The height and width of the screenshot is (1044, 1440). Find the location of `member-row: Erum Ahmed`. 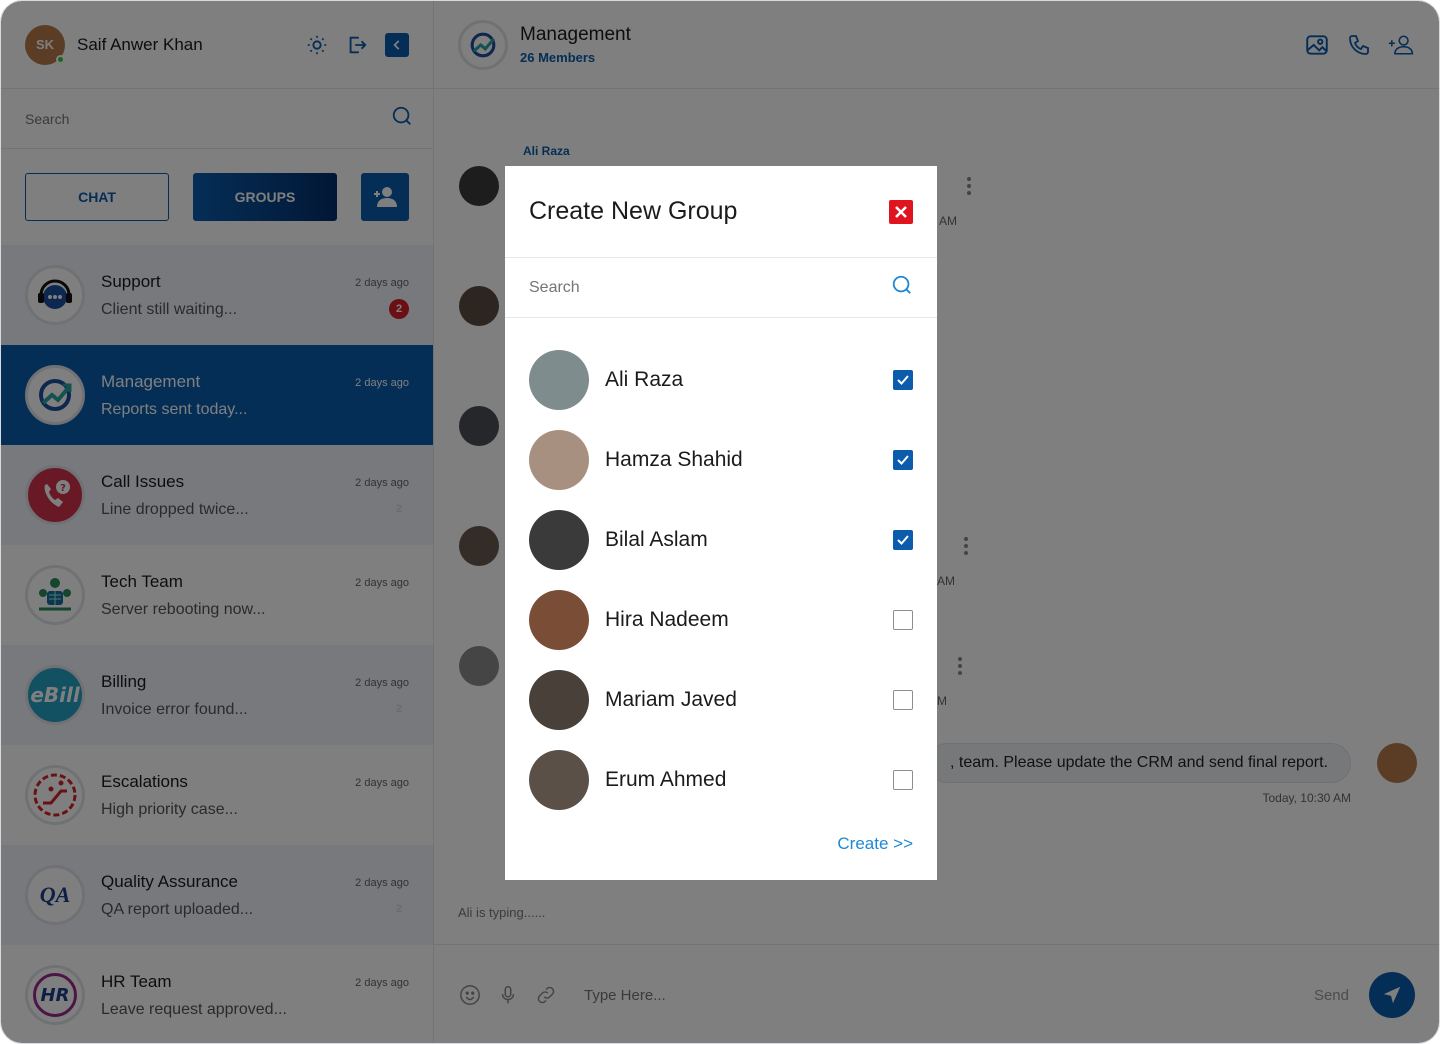

member-row: Erum Ahmed is located at coordinates (721, 780).